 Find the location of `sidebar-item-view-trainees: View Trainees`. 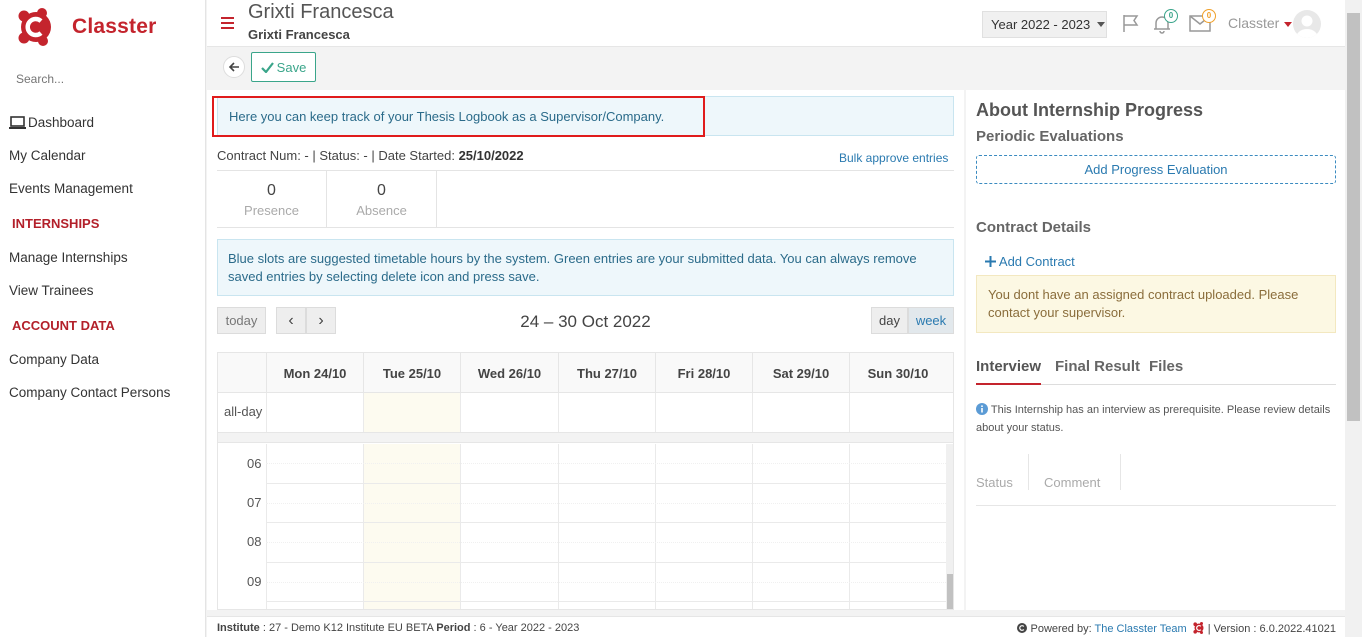

sidebar-item-view-trainees: View Trainees is located at coordinates (103, 290).